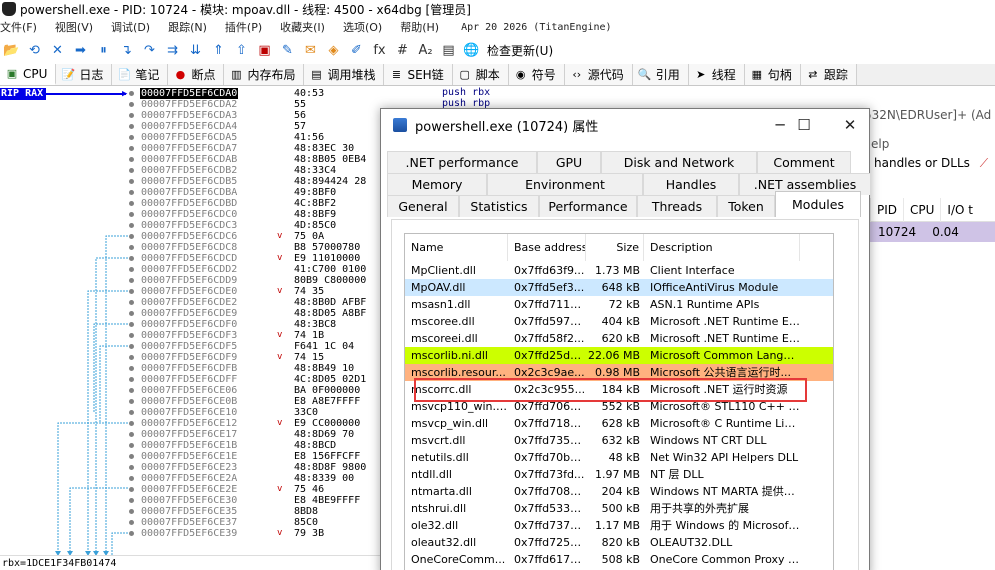 Image resolution: width=995 pixels, height=570 pixels. I want to click on menu-file: 文件(F), so click(18, 27).